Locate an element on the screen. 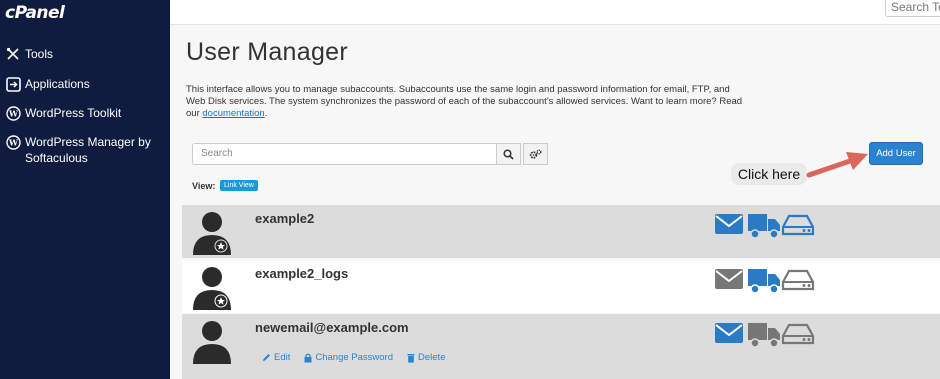  annotation-arrow is located at coordinates (837, 165).